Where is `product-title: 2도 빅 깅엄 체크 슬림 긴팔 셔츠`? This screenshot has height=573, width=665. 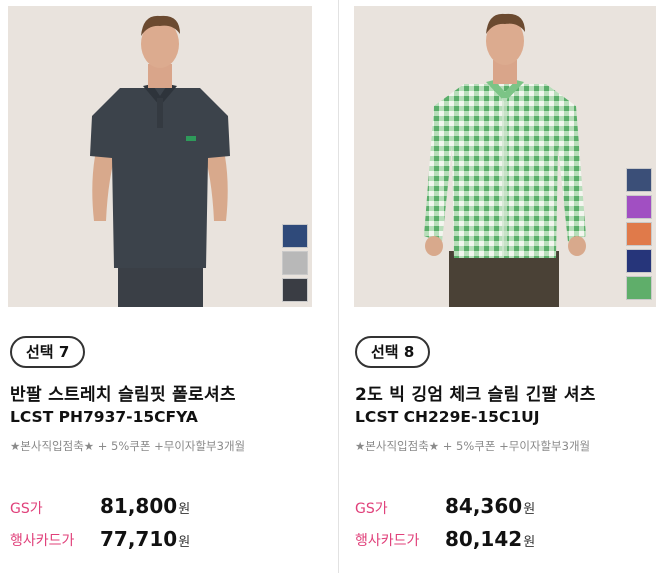 product-title: 2도 빅 깅엄 체크 슬림 긴팔 셔츠 is located at coordinates (475, 392).